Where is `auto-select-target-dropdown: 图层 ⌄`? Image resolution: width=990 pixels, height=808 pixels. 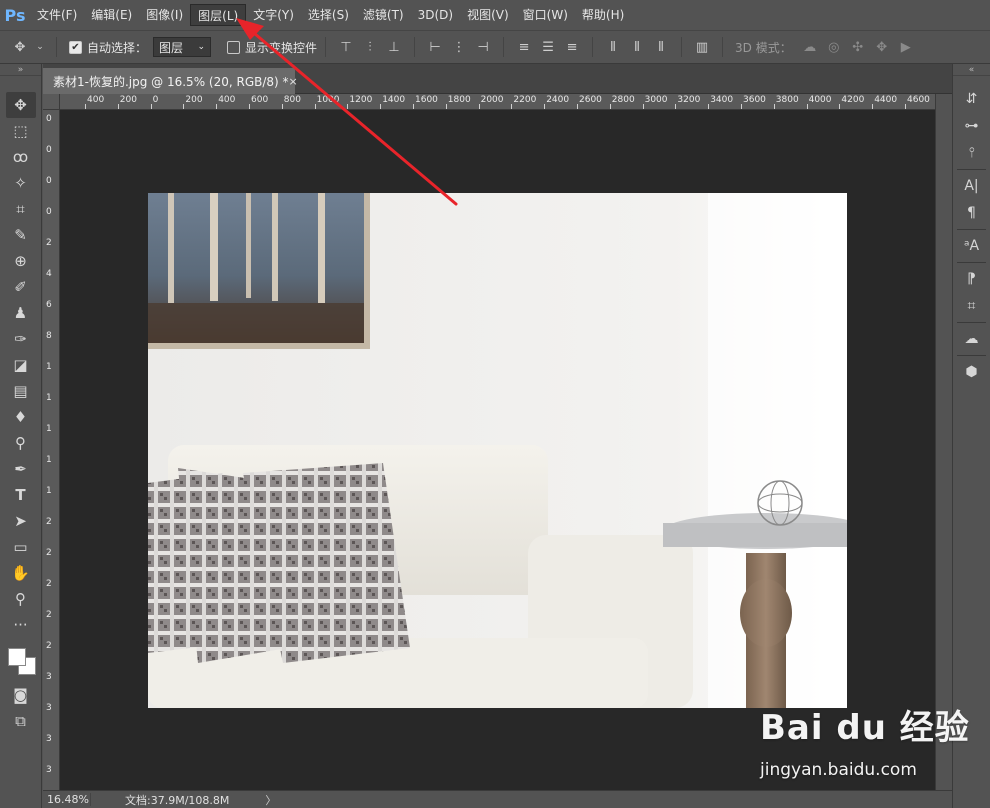
auto-select-target-dropdown: 图层 ⌄ is located at coordinates (182, 47).